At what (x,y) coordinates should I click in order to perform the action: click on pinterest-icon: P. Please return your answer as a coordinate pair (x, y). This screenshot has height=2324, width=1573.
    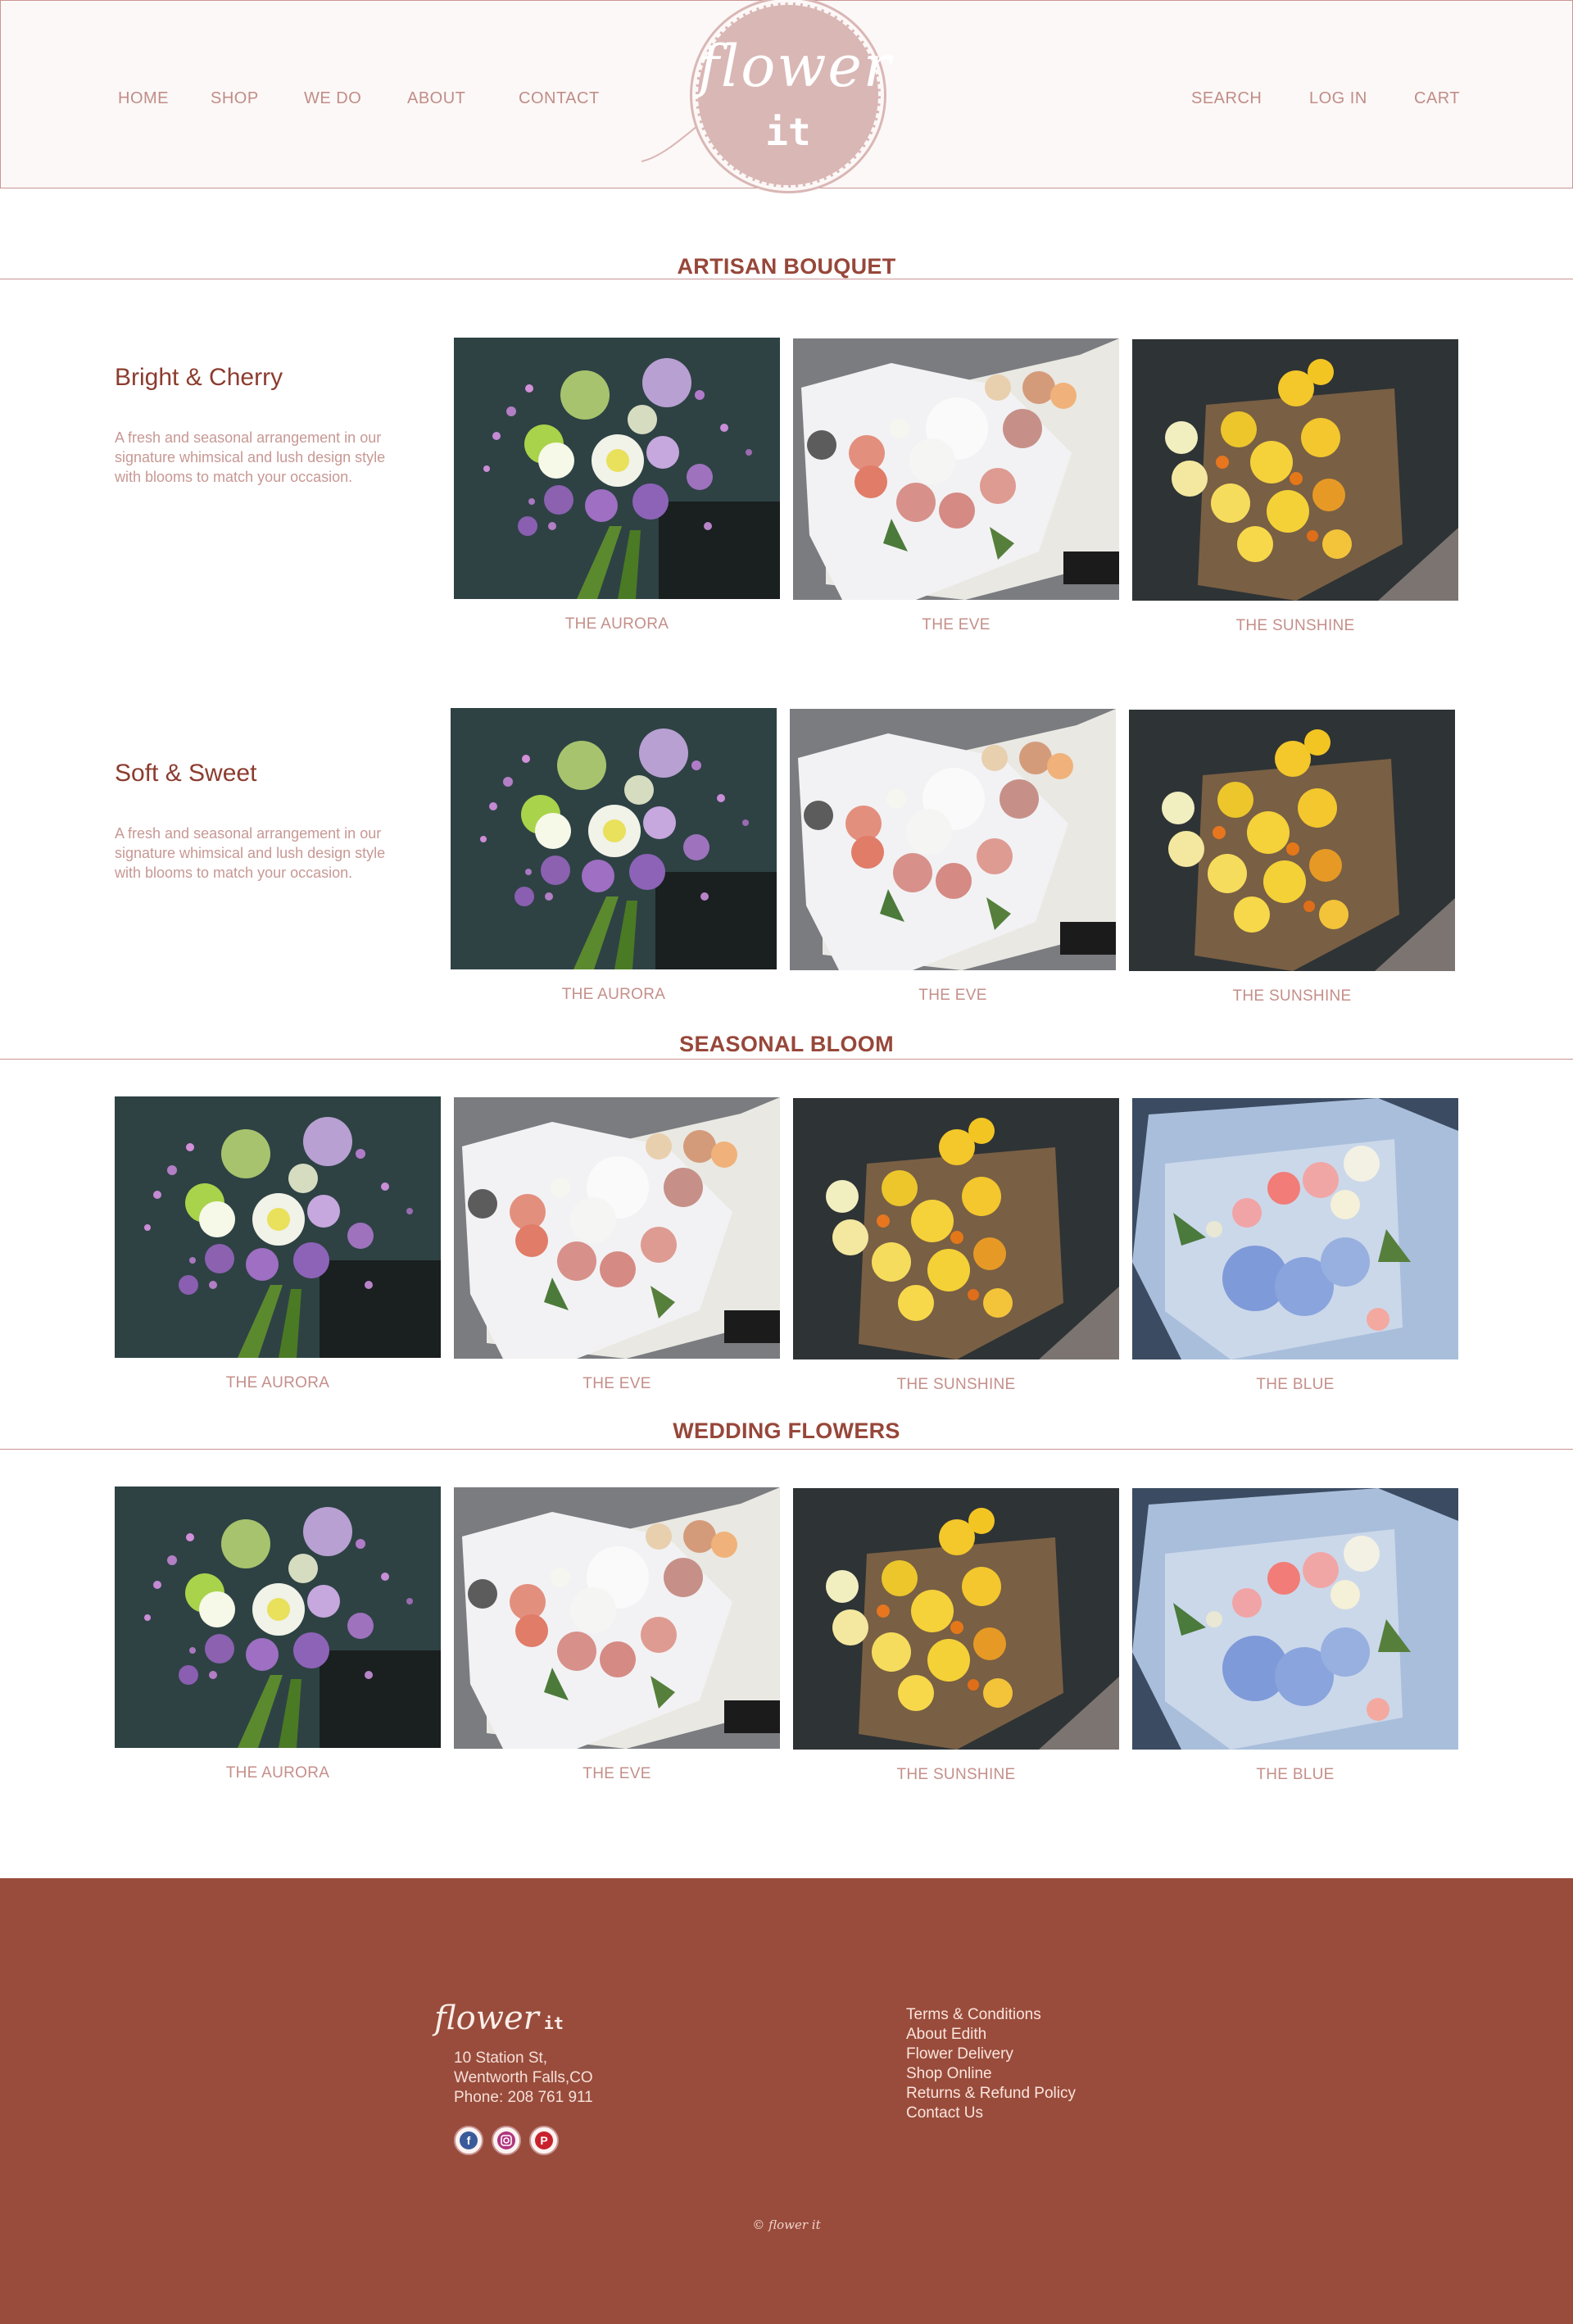
    Looking at the image, I should click on (544, 2140).